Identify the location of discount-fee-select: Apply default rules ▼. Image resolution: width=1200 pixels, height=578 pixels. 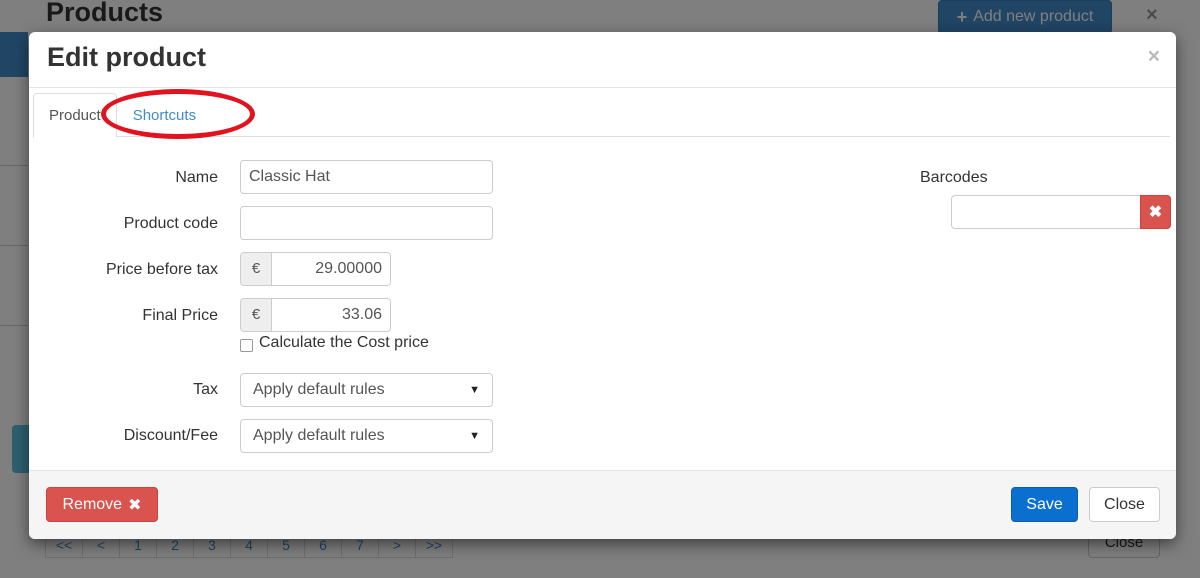
(366, 436).